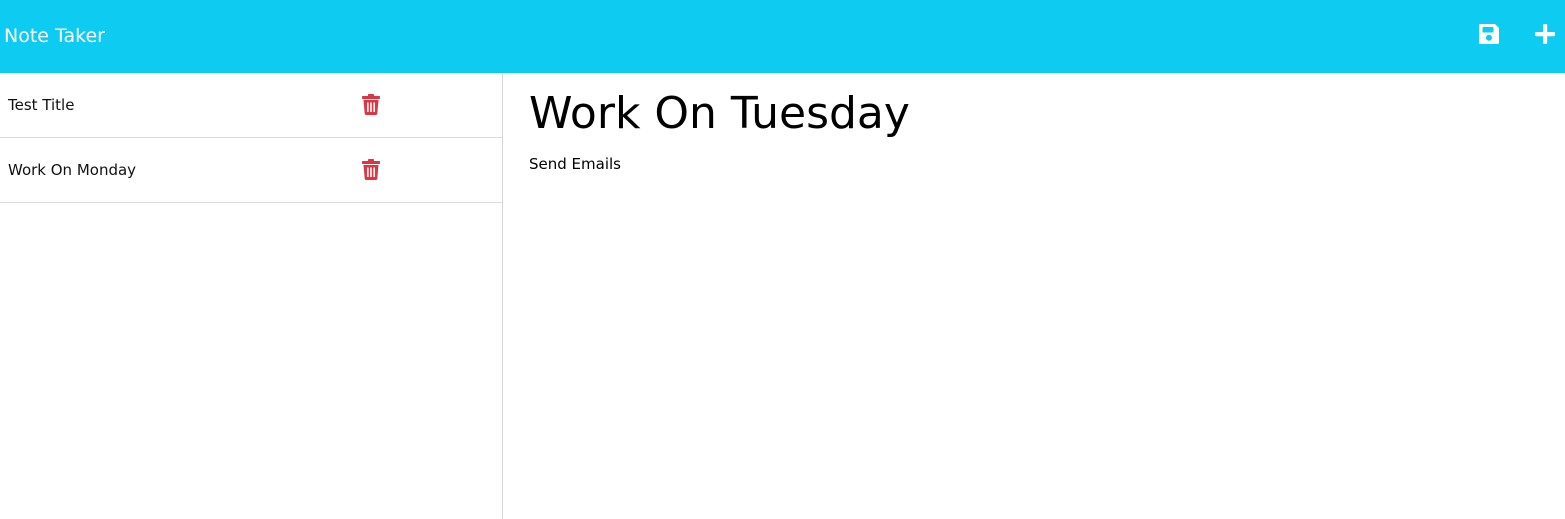 The height and width of the screenshot is (519, 1565). What do you see at coordinates (54, 36) in the screenshot?
I see `app-title: Note Taker` at bounding box center [54, 36].